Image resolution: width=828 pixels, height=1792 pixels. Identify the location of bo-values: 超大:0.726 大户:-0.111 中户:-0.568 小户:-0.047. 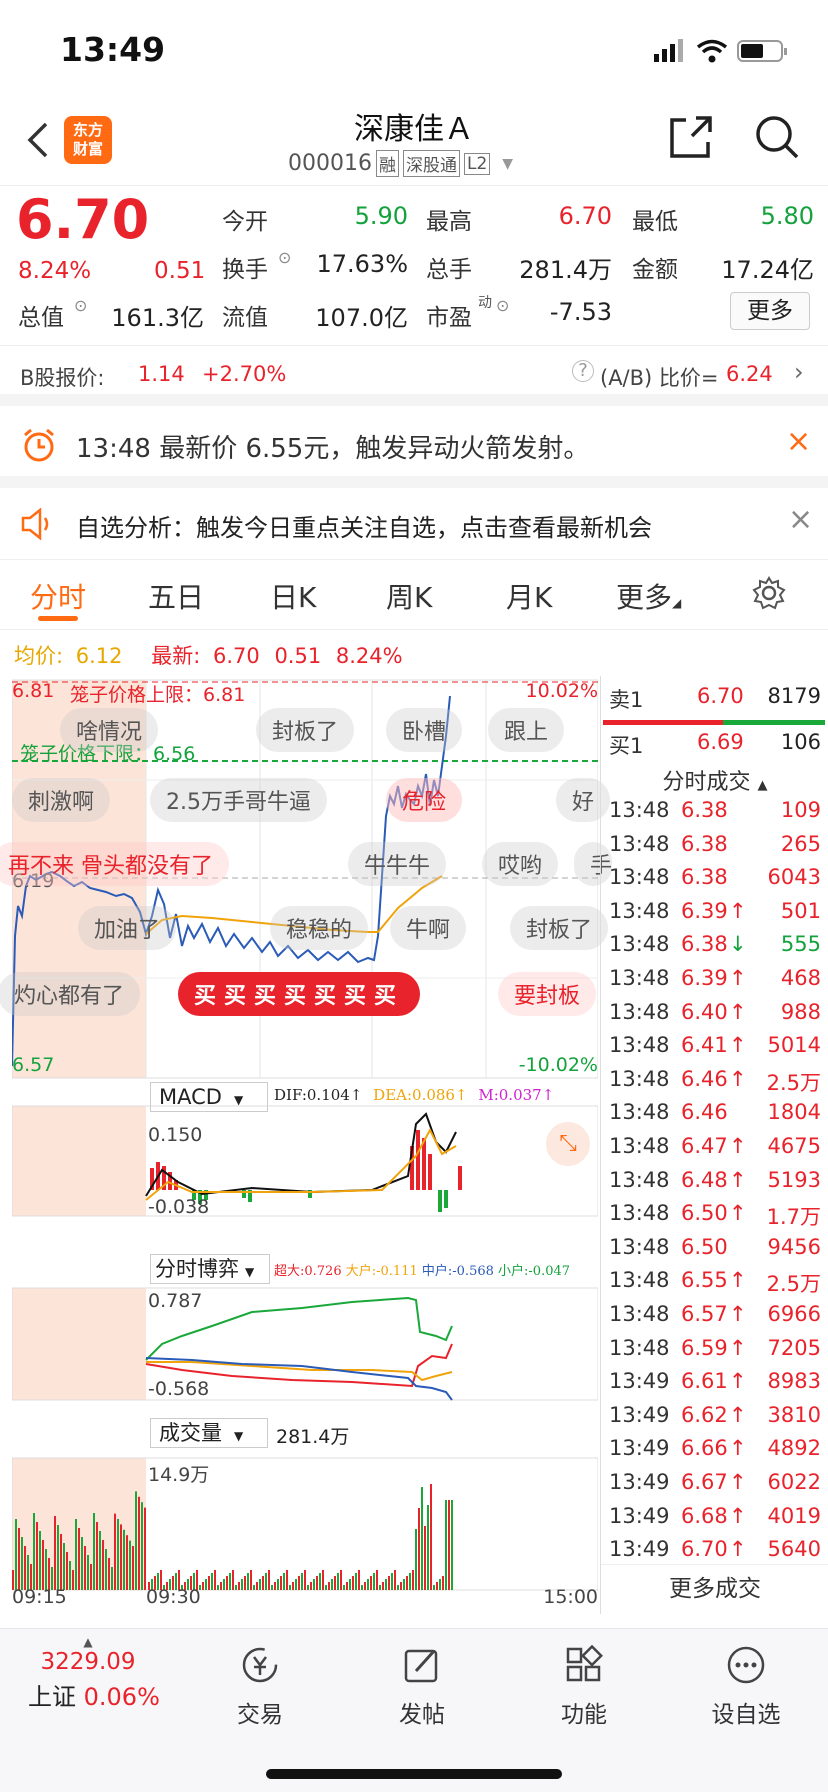
(422, 1271).